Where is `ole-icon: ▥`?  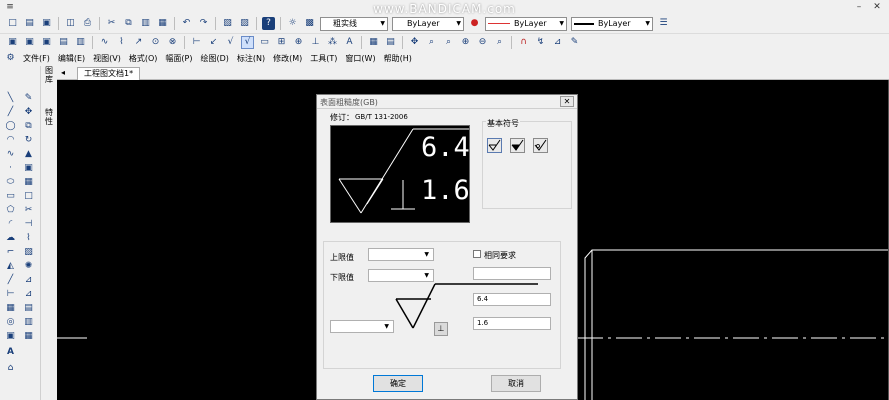
ole-icon: ▥ is located at coordinates (28, 322).